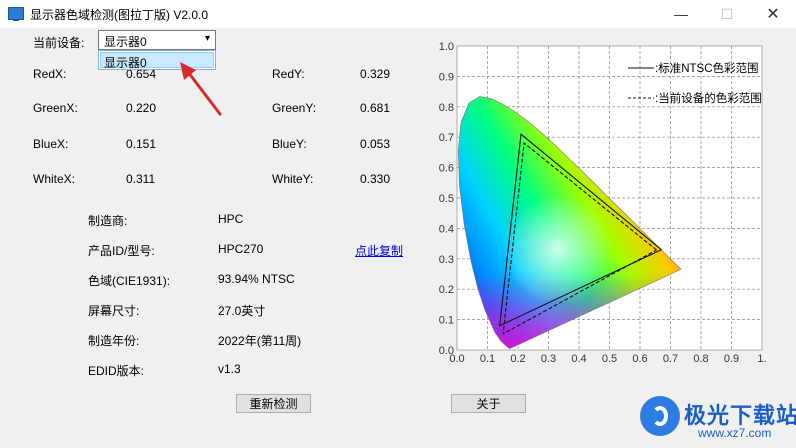 Image resolution: width=796 pixels, height=448 pixels. What do you see at coordinates (578, 359) in the screenshot?
I see `x-tick-label: 0.4` at bounding box center [578, 359].